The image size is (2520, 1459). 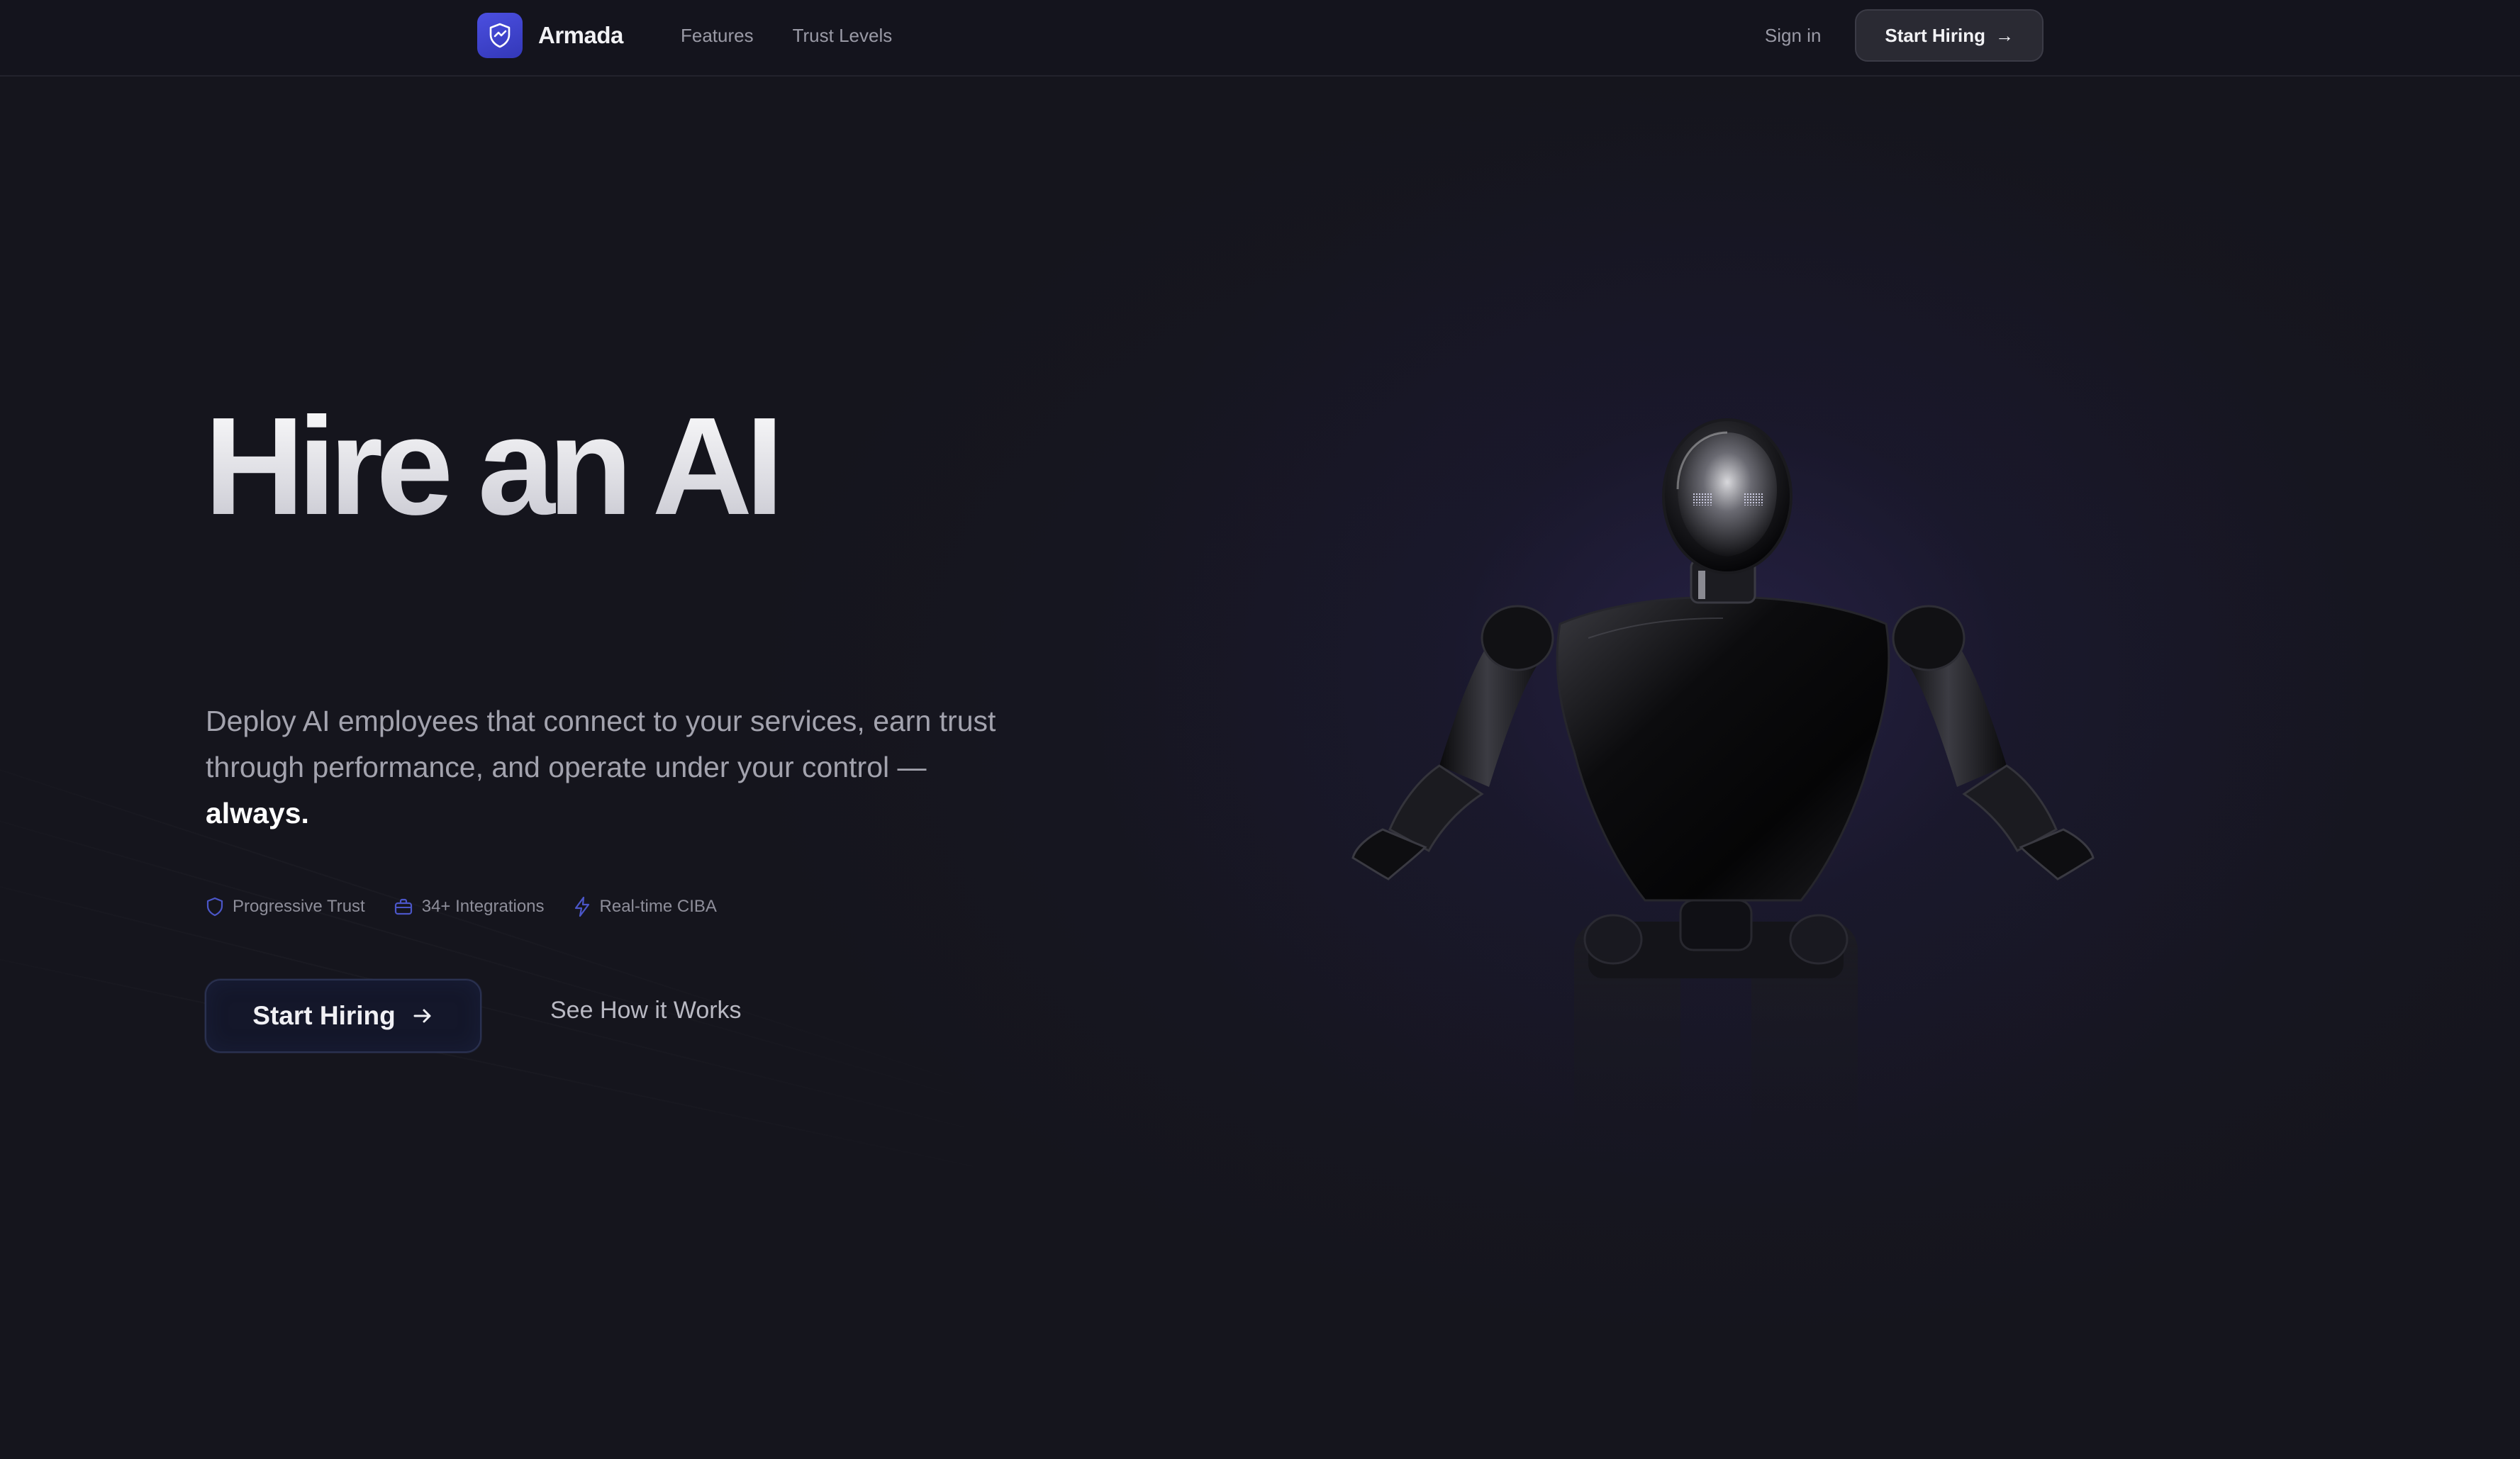 What do you see at coordinates (483, 906) in the screenshot?
I see `feature-label: 34+ Integrations` at bounding box center [483, 906].